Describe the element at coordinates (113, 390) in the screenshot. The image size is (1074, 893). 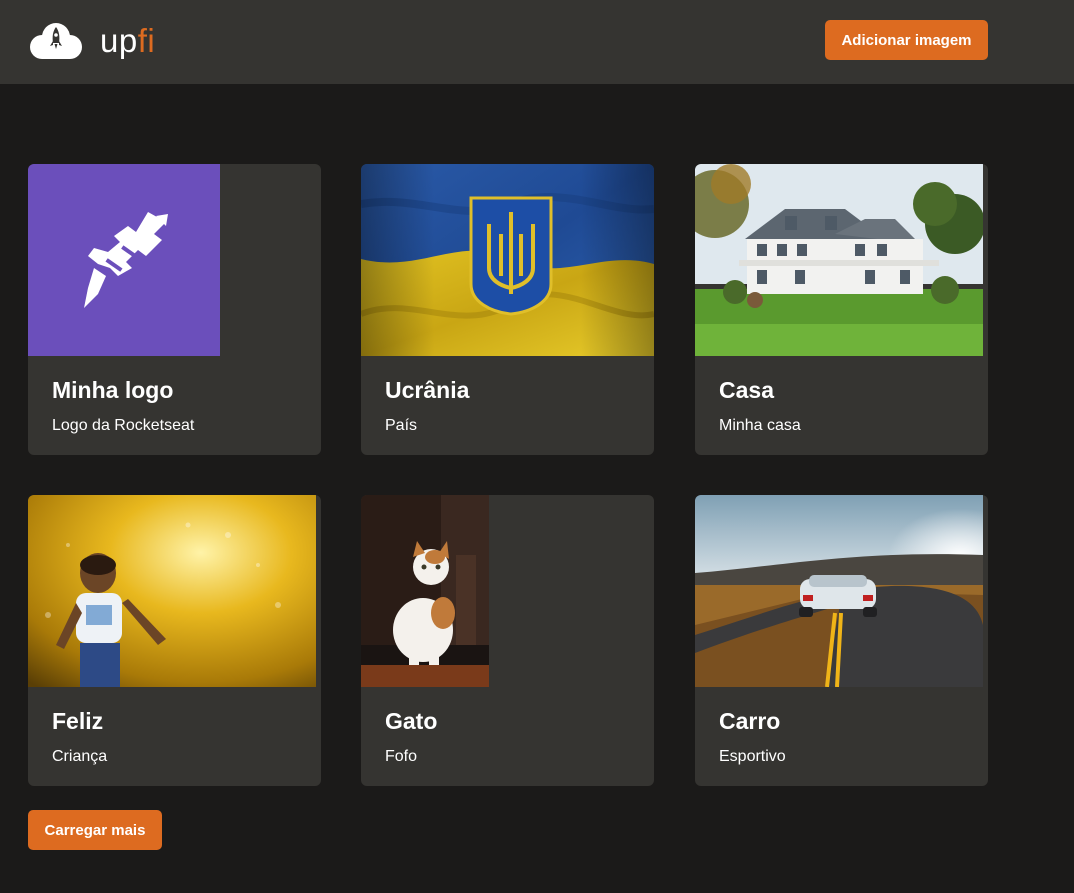
I see `card-title: Minha logo` at that location.